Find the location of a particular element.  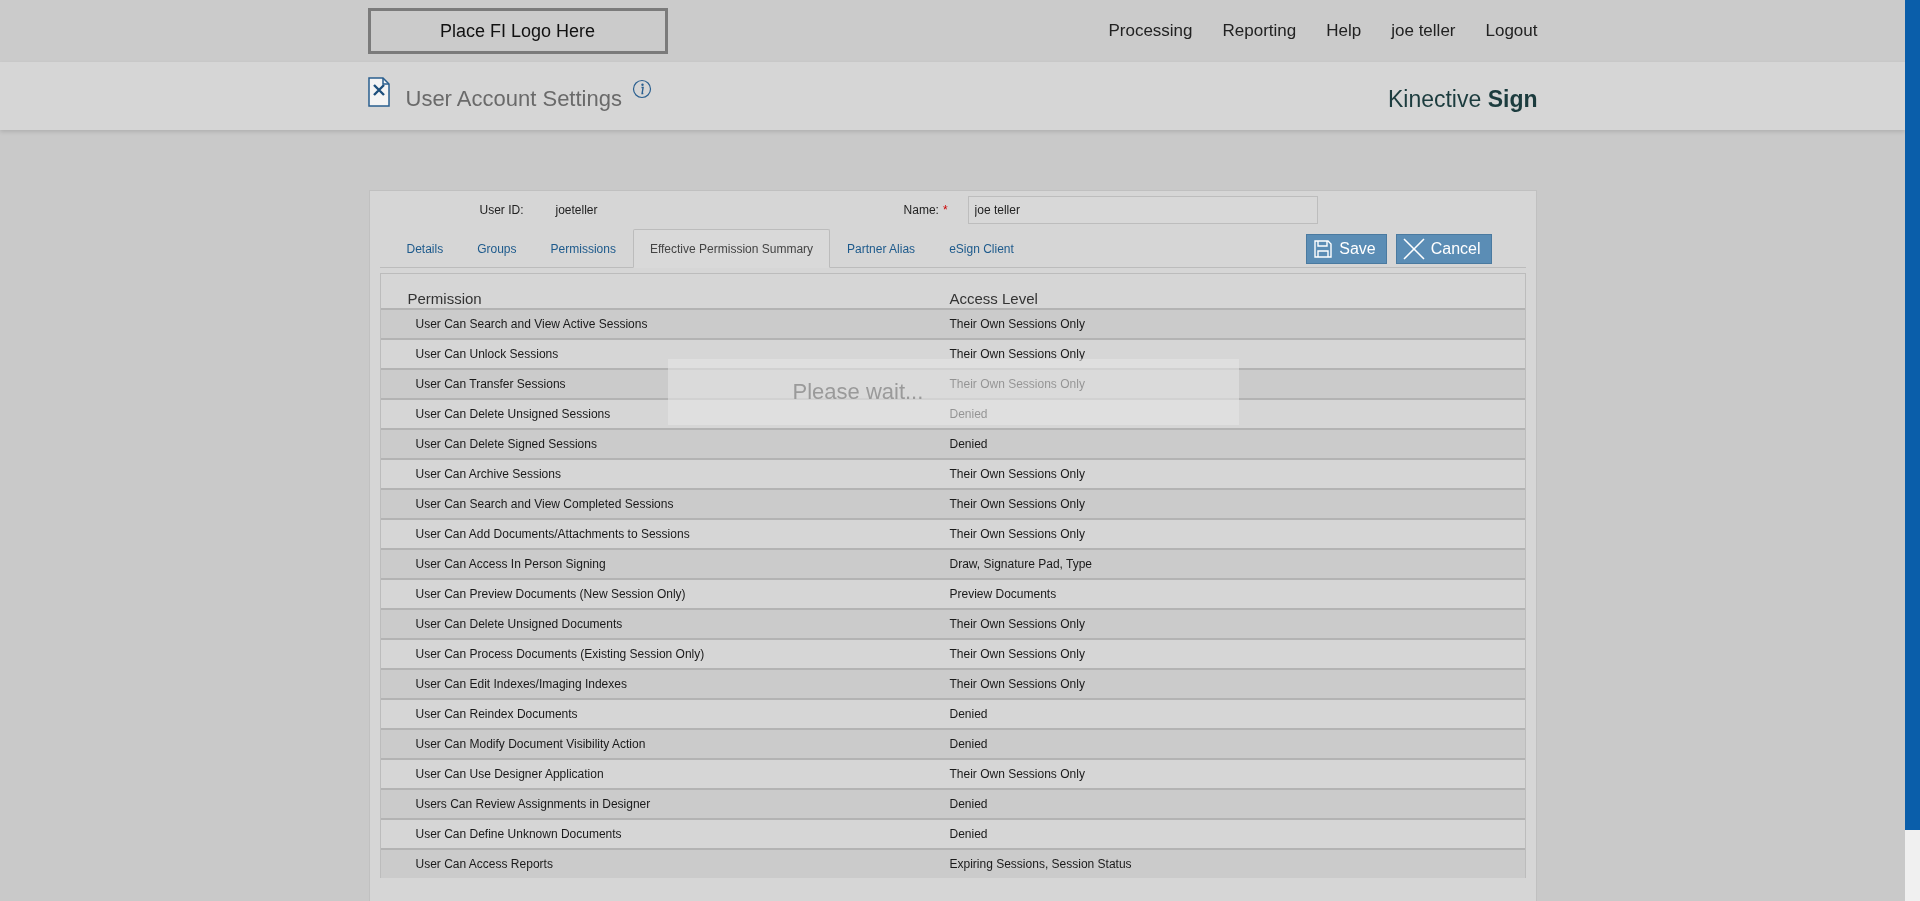

table-cell-text: Users Can Review Assignments in Designer is located at coordinates (533, 804).